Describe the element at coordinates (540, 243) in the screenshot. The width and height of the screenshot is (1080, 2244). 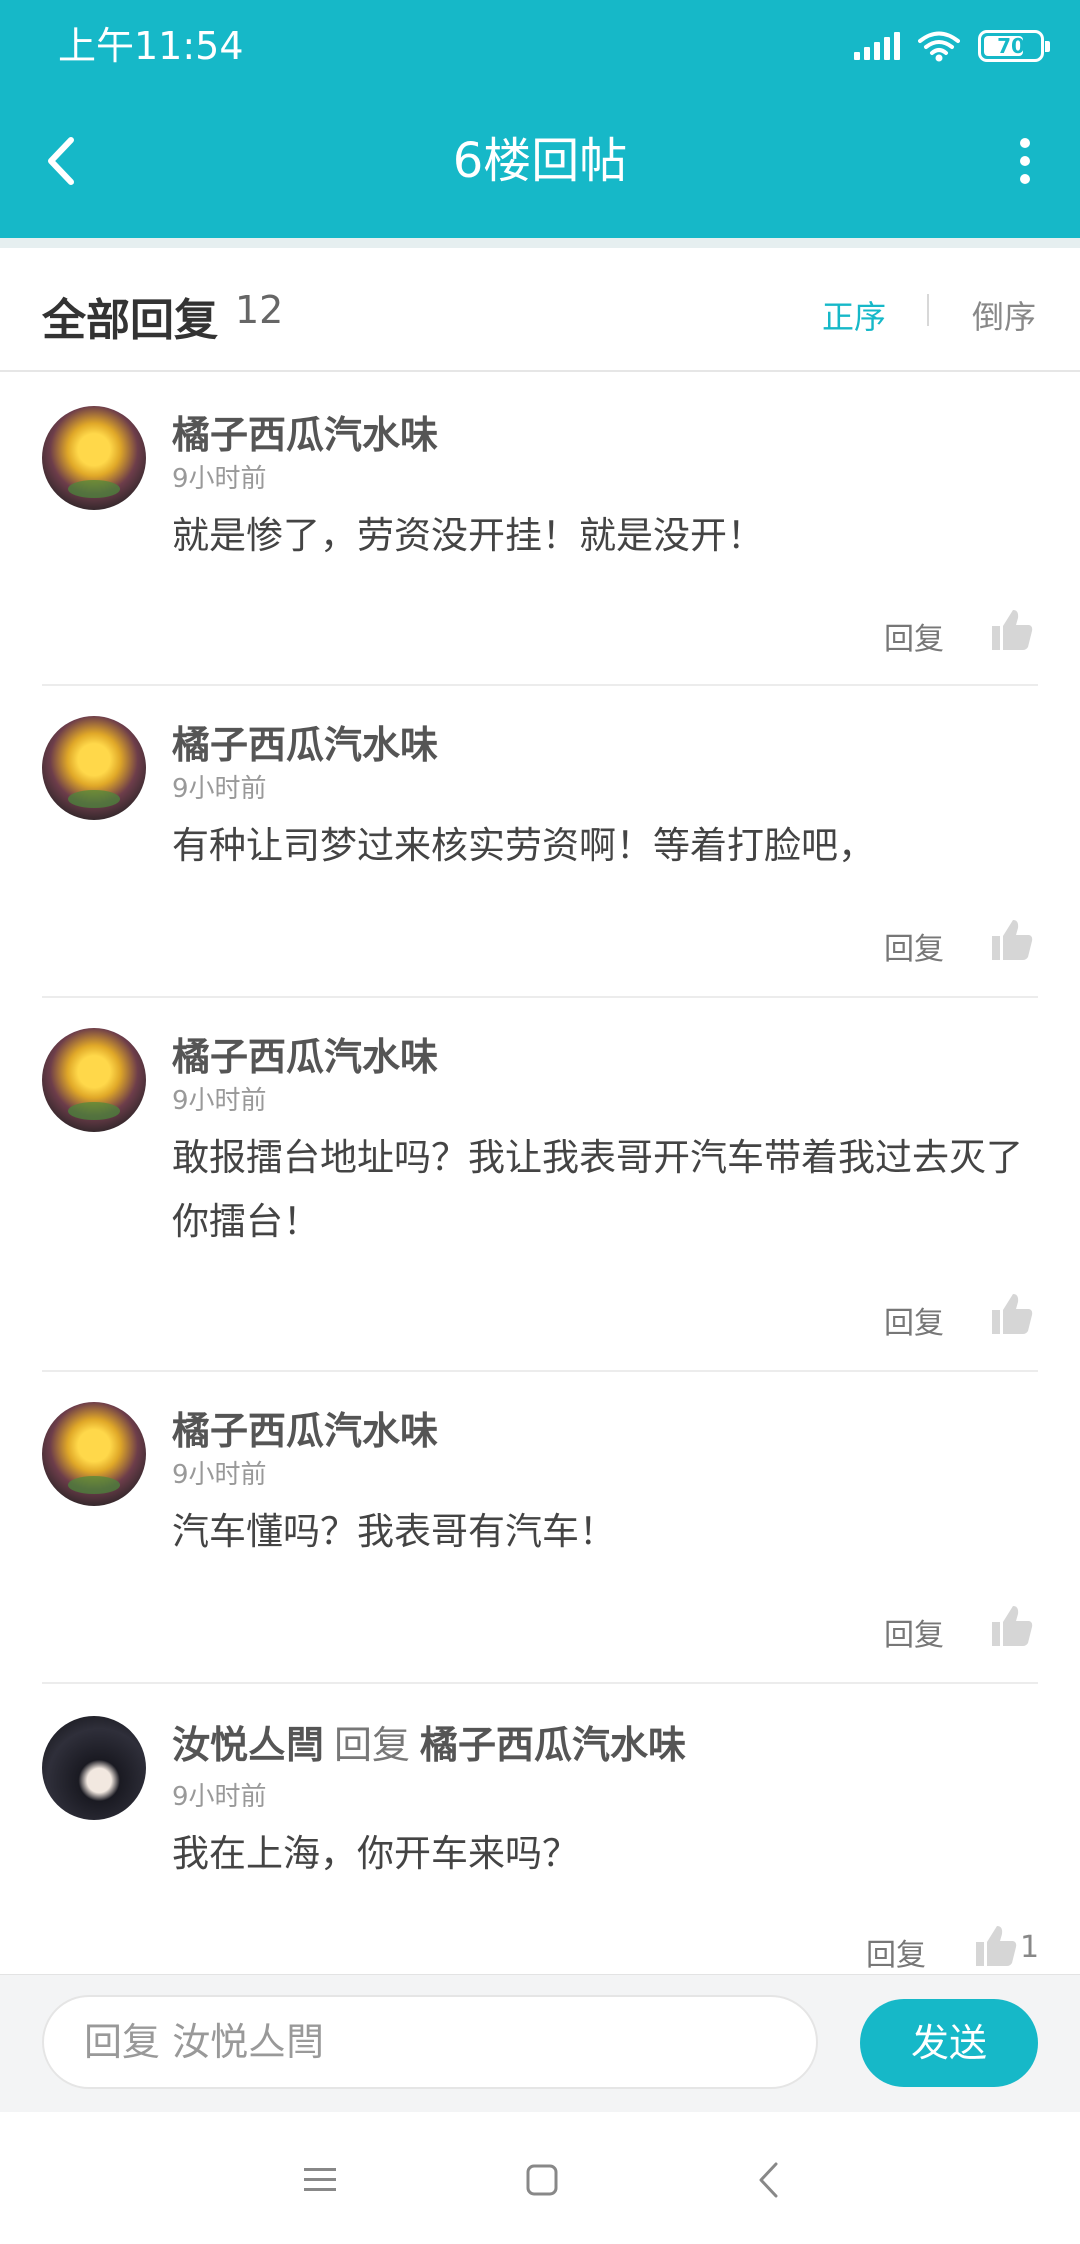
I see `header-divider` at that location.